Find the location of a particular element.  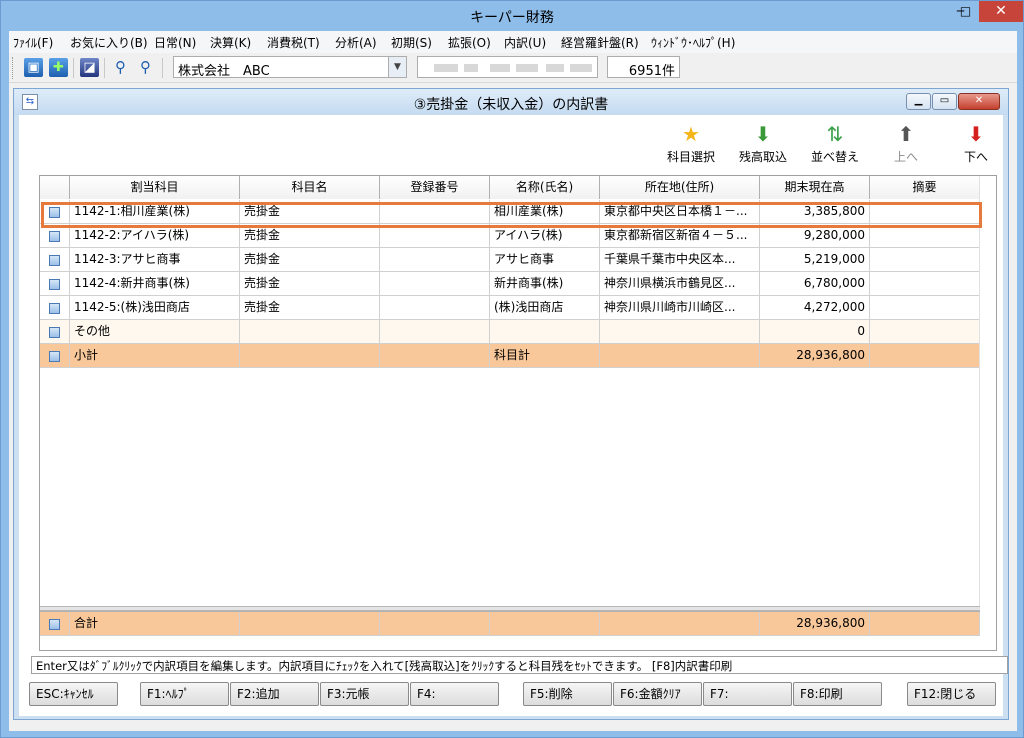

other-row: その他 0 is located at coordinates (510, 332).